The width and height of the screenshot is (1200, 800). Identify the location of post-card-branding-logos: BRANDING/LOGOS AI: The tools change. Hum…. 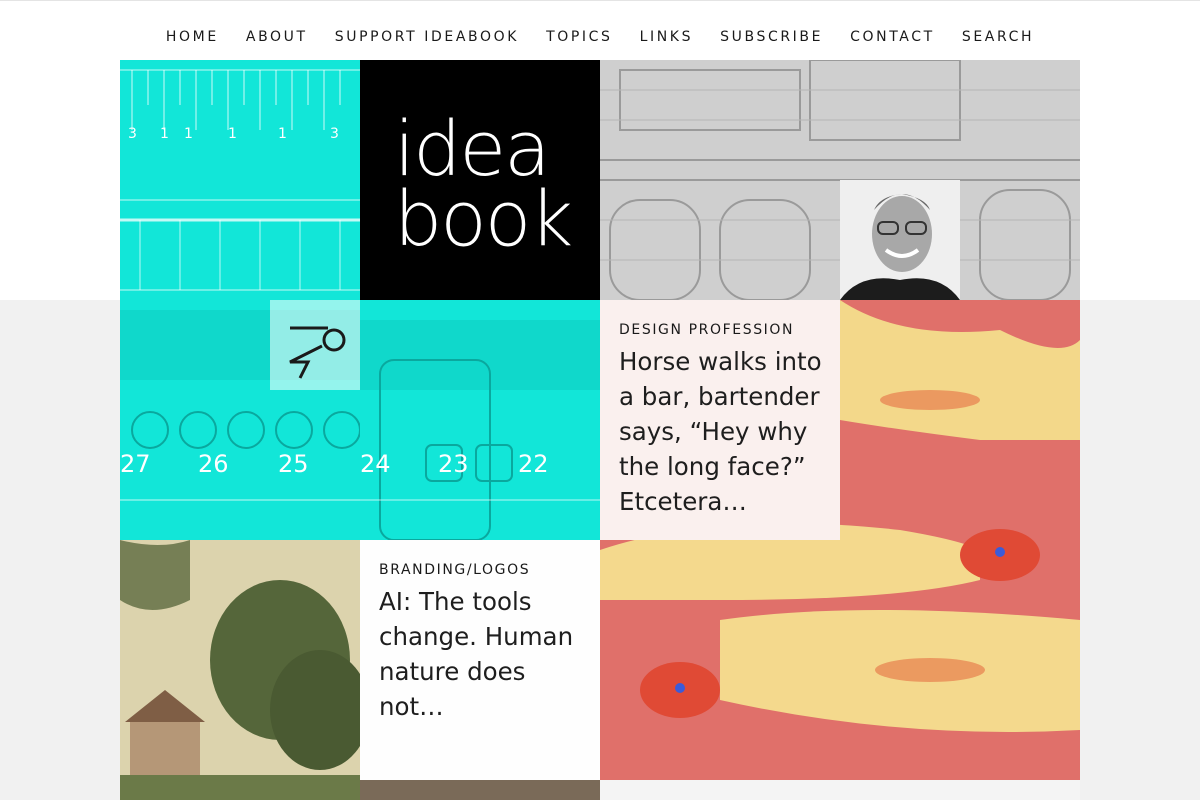
(480, 660).